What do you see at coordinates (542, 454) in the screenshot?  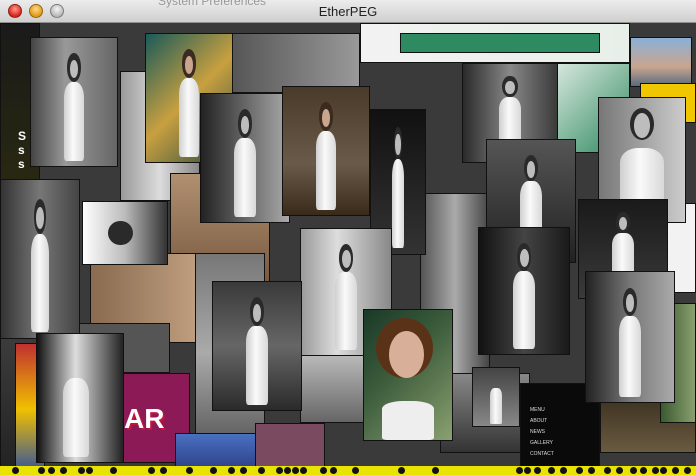 I see `captured-menu-item: CONTACT` at bounding box center [542, 454].